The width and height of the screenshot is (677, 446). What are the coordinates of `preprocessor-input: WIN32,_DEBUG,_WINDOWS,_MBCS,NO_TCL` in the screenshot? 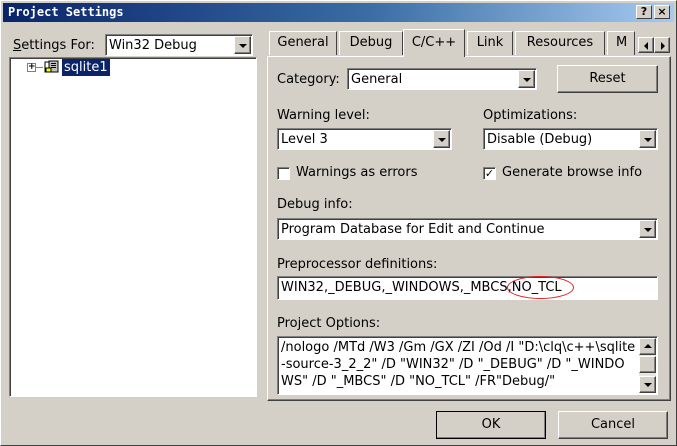 It's located at (467, 288).